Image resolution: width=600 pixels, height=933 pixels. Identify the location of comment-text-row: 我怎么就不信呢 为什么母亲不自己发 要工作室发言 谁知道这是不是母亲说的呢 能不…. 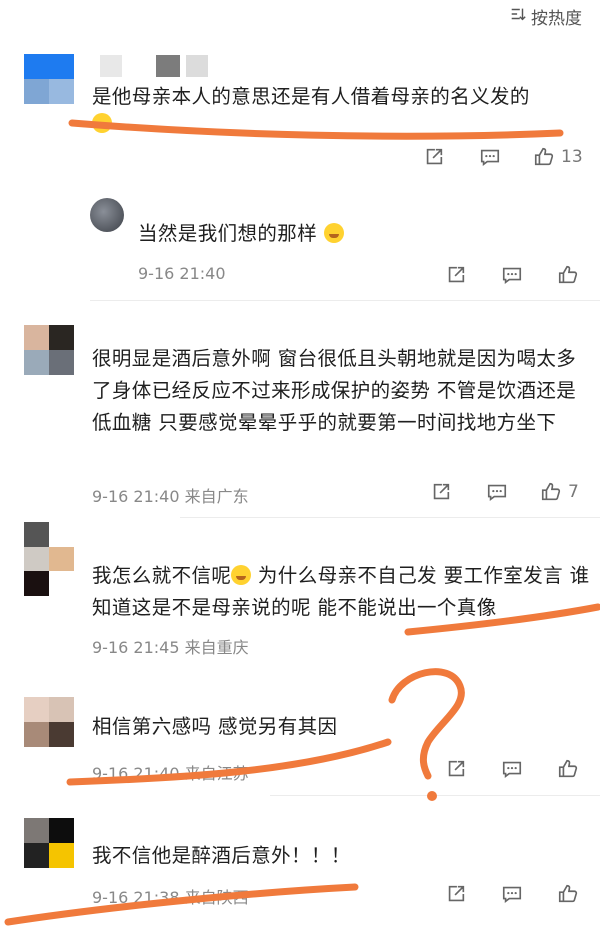
(342, 592).